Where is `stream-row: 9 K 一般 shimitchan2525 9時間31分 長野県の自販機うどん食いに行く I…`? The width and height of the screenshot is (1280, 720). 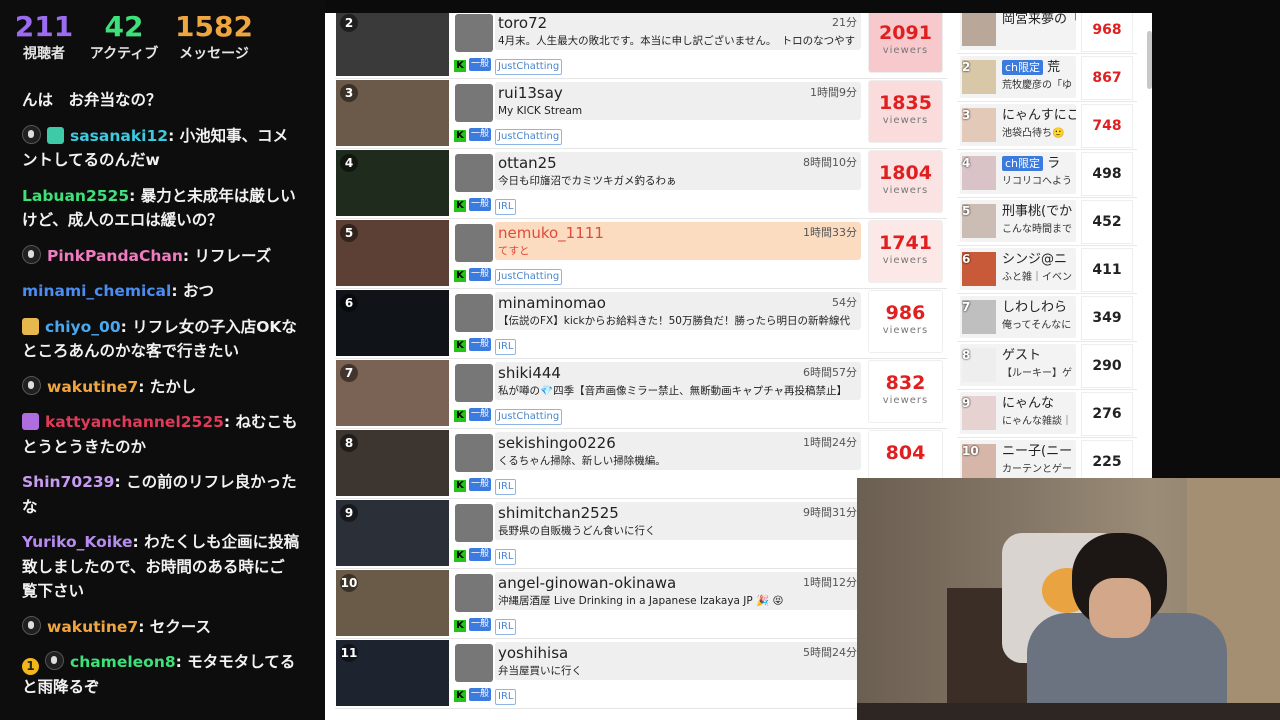
stream-row: 9 K 一般 shimitchan2525 9時間31分 長野県の自販機うどん食いに行く I… is located at coordinates (641, 533).